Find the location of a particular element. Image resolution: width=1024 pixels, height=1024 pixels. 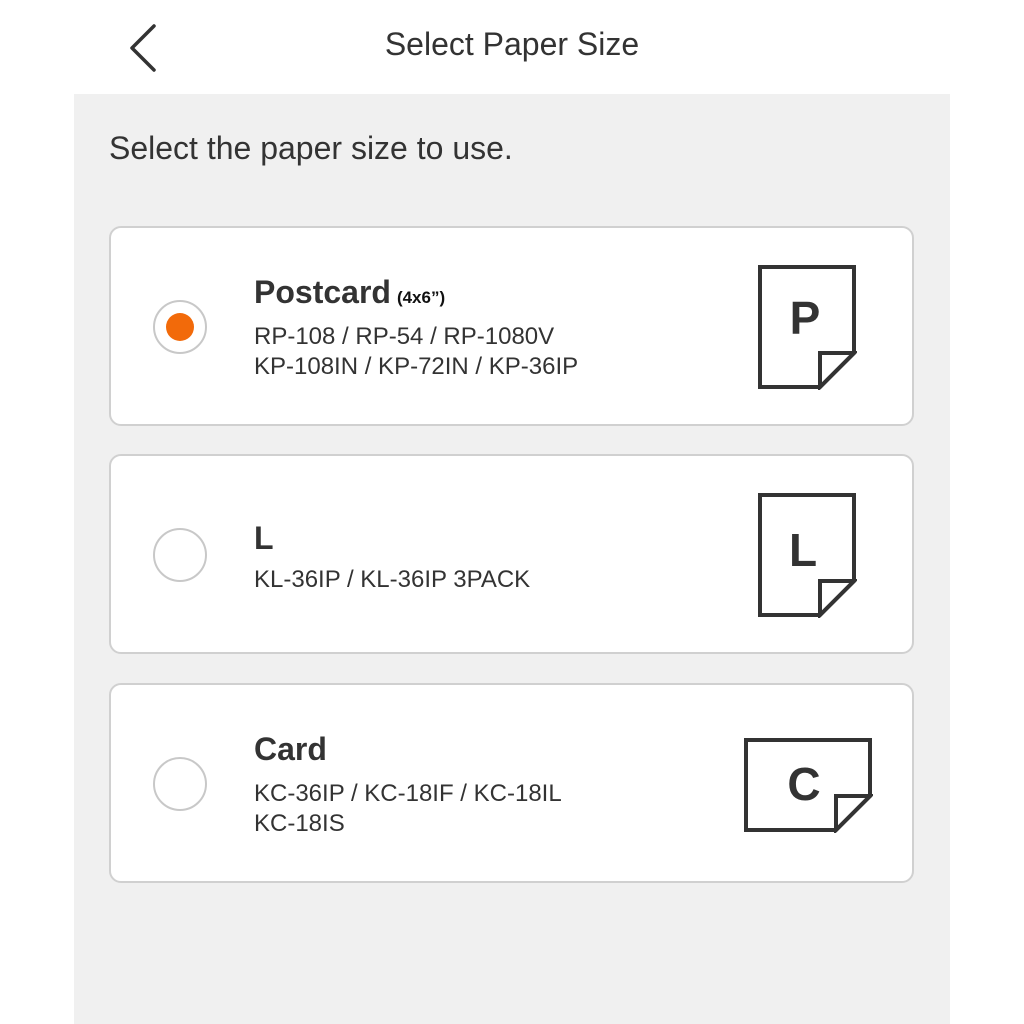

option-title-text: Postcard is located at coordinates (322, 292).